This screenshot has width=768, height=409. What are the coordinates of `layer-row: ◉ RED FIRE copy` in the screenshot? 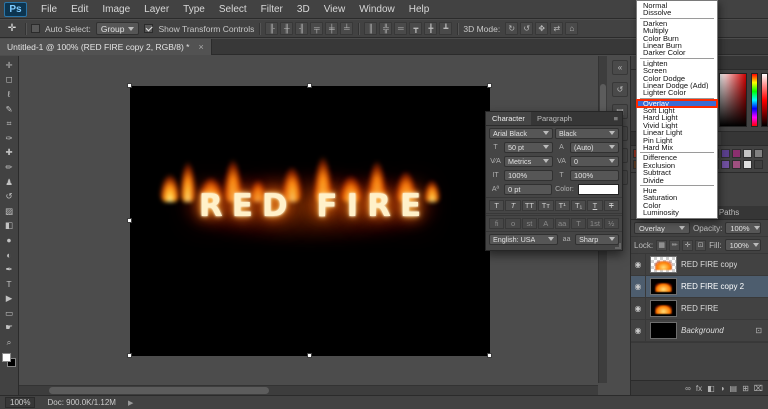 It's located at (699, 265).